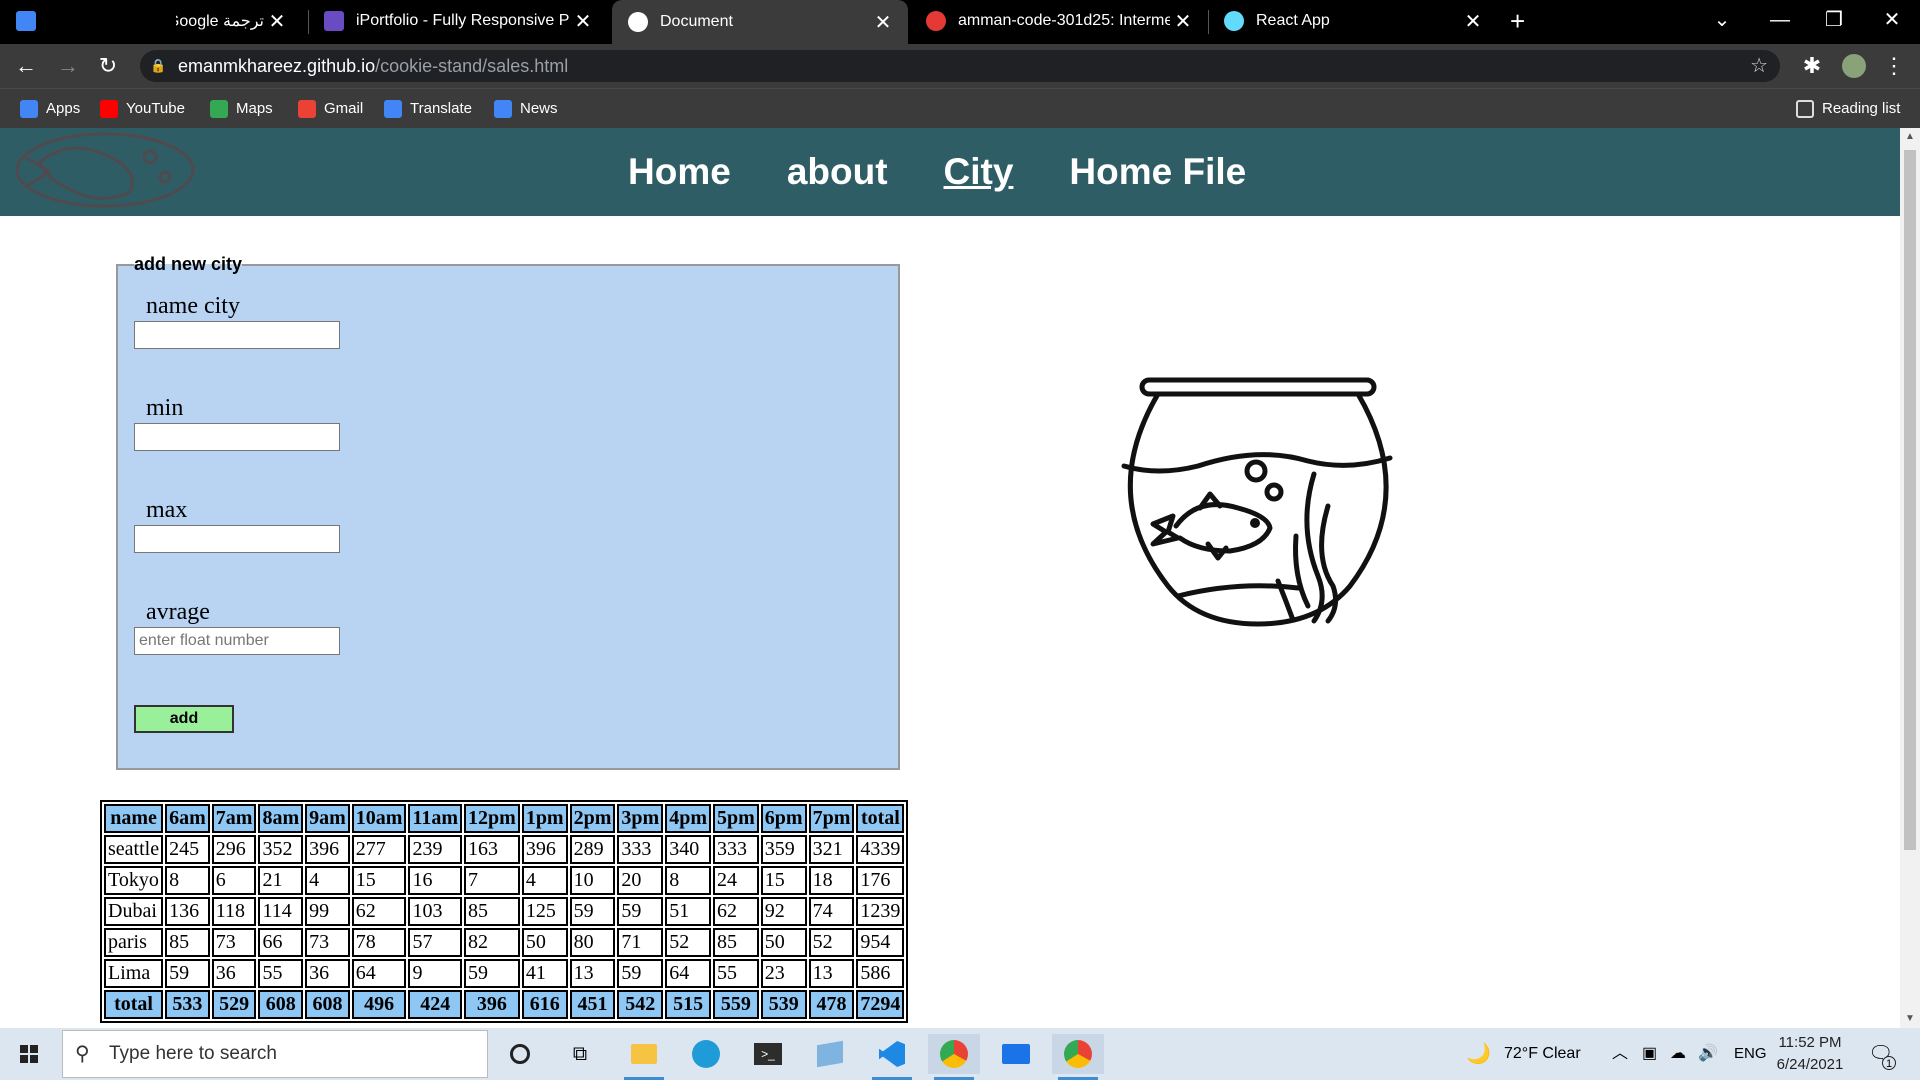  Describe the element at coordinates (760, 22) in the screenshot. I see `tab-document: Document ✕` at that location.